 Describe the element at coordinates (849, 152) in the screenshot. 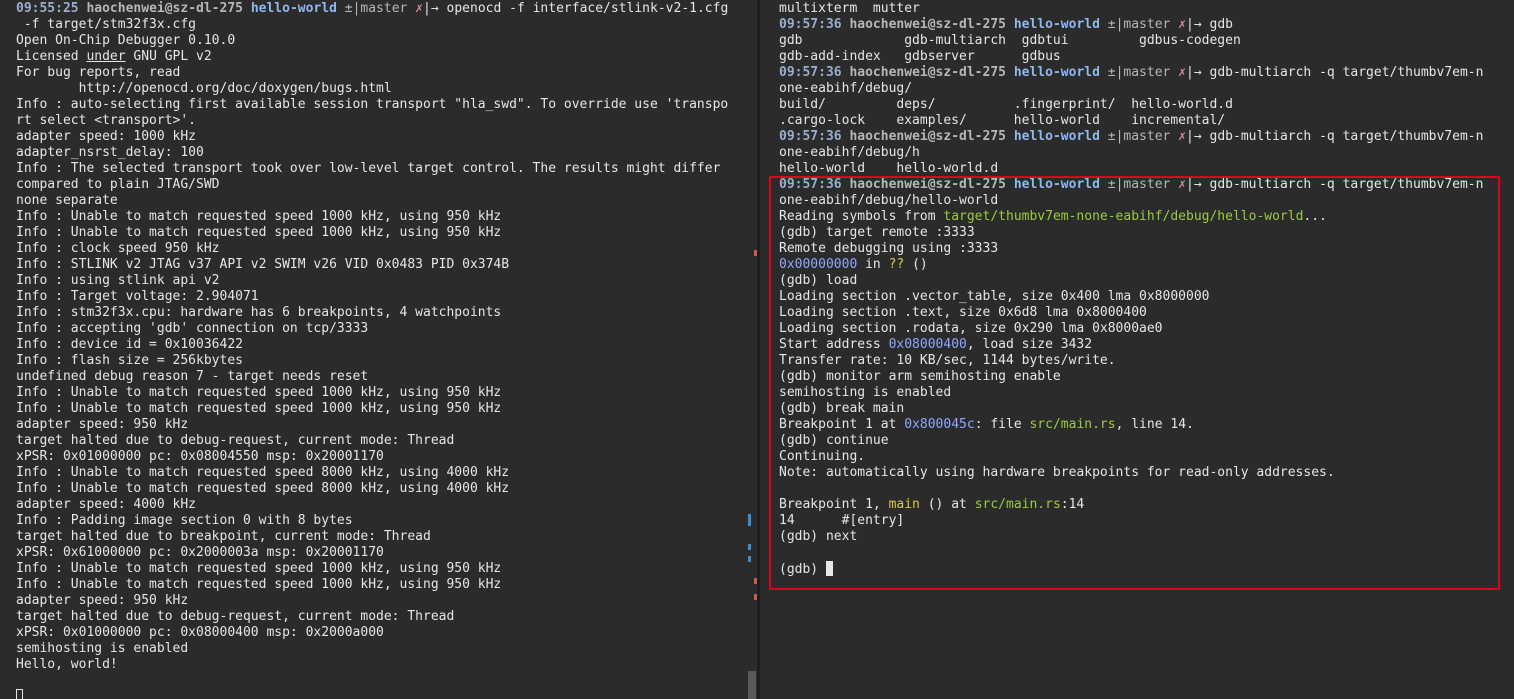

I see `command-continuation: one-eabihf/debug/h` at that location.